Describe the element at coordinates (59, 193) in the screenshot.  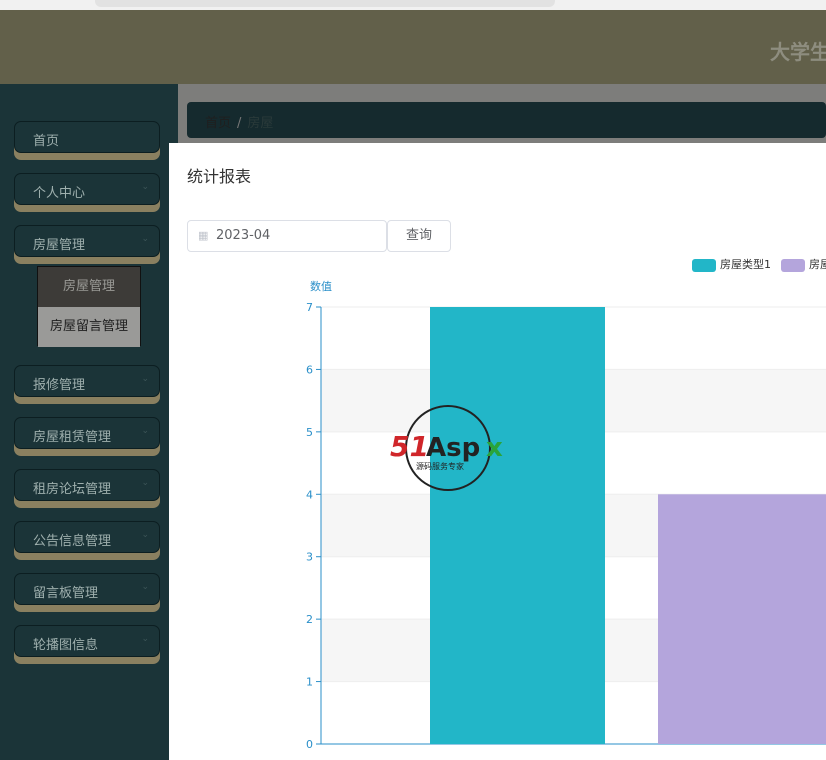
I see `sidebar-item-label: 个人中心` at that location.